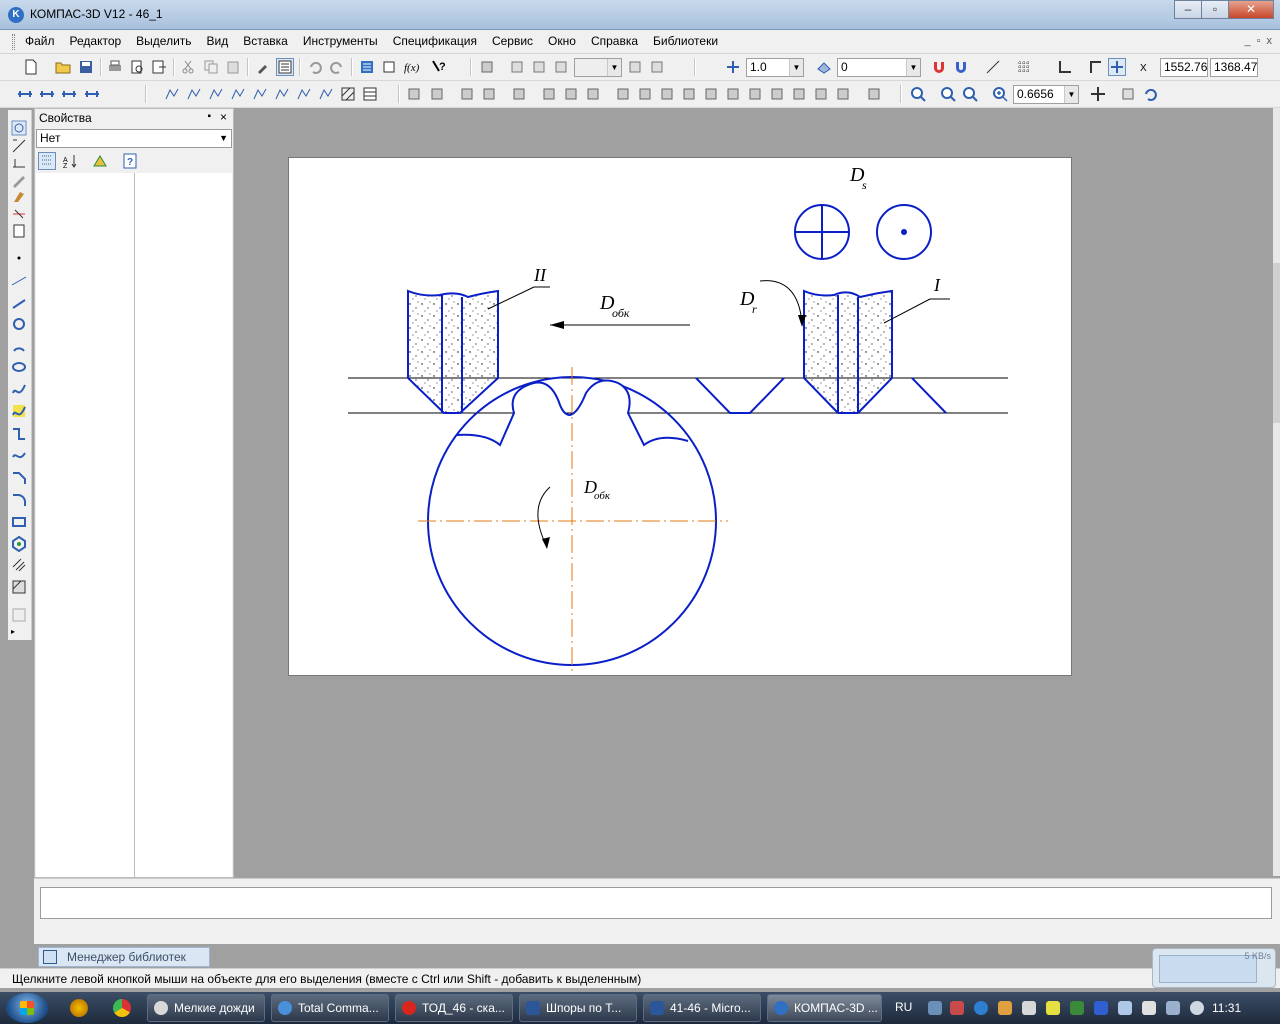 The width and height of the screenshot is (1280, 1024). I want to click on task-melkie-dozhdi: Мелкие дожди, so click(206, 1008).